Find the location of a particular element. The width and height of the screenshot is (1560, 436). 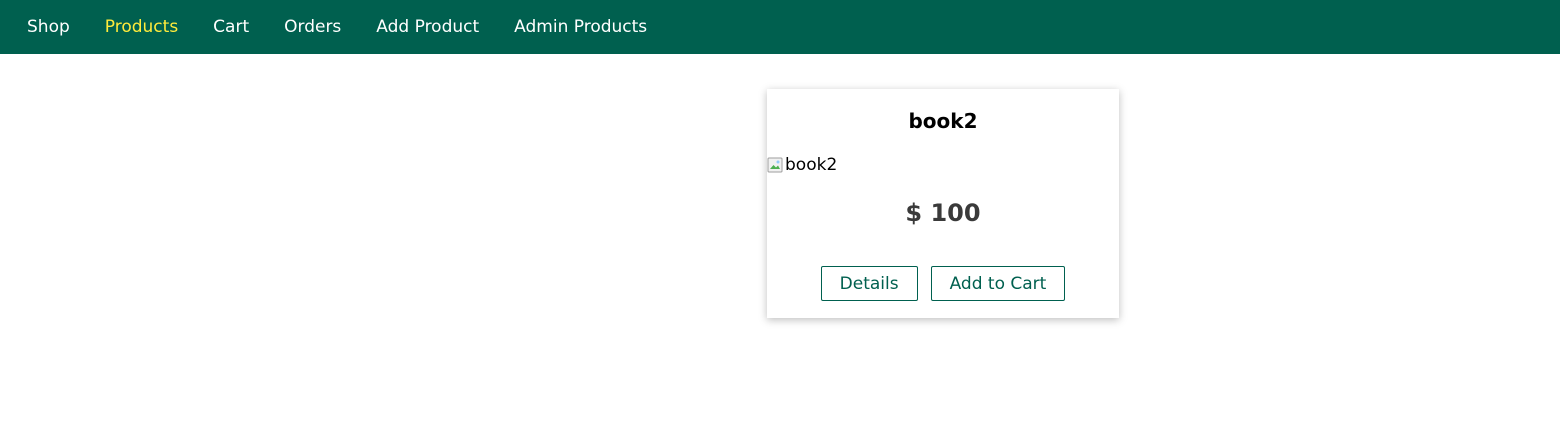

nav-item-admin-products: Admin Products is located at coordinates (580, 27).